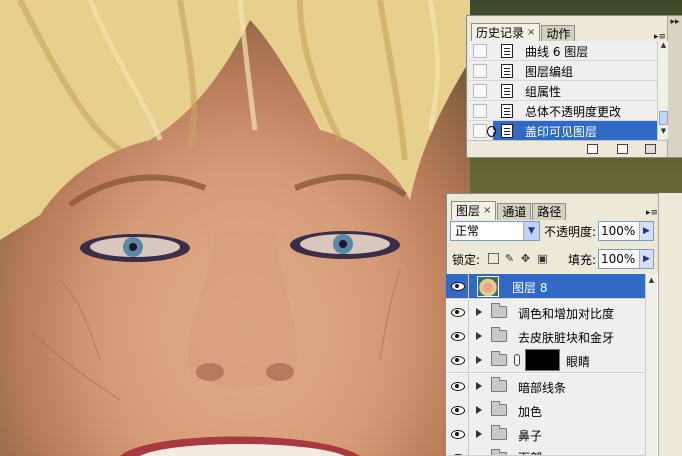 Image resolution: width=682 pixels, height=456 pixels. I want to click on blend-mode-select: 正常 ▼, so click(495, 231).